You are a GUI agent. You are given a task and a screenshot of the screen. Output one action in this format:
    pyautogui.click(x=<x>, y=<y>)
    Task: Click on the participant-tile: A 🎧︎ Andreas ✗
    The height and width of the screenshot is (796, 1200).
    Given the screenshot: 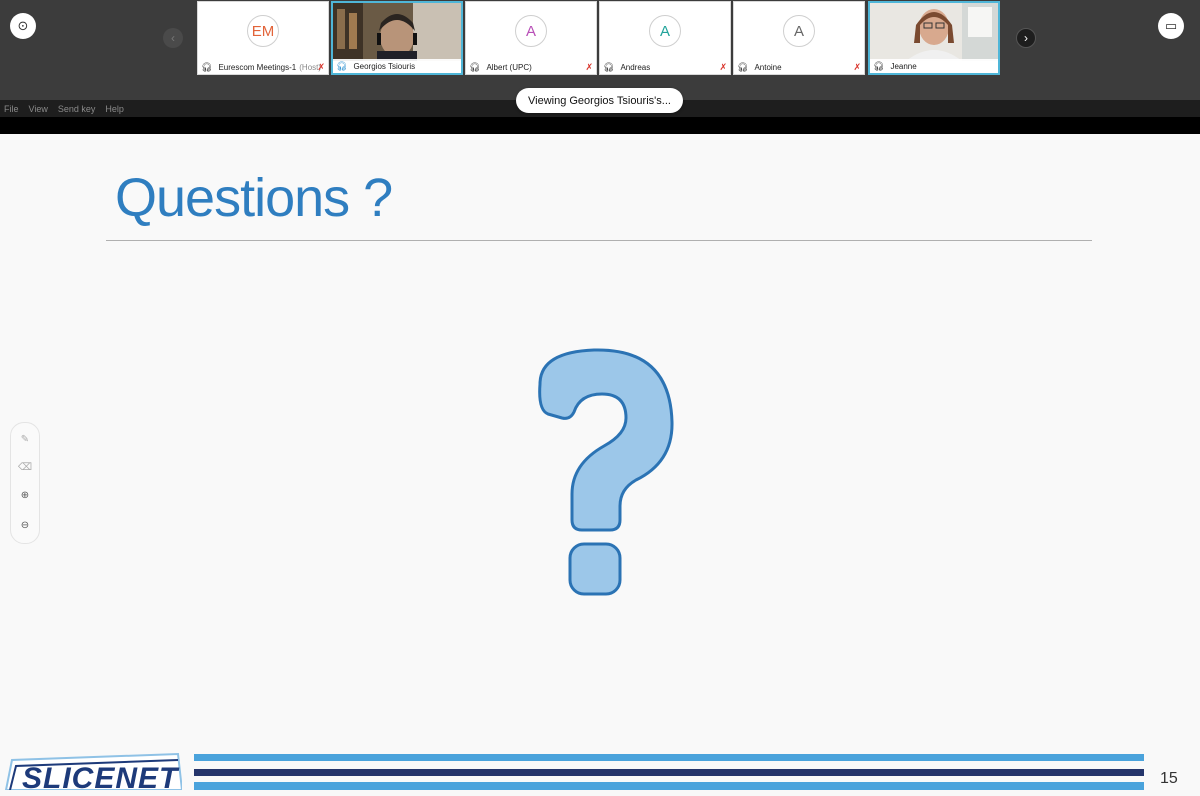 What is the action you would take?
    pyautogui.click(x=665, y=38)
    